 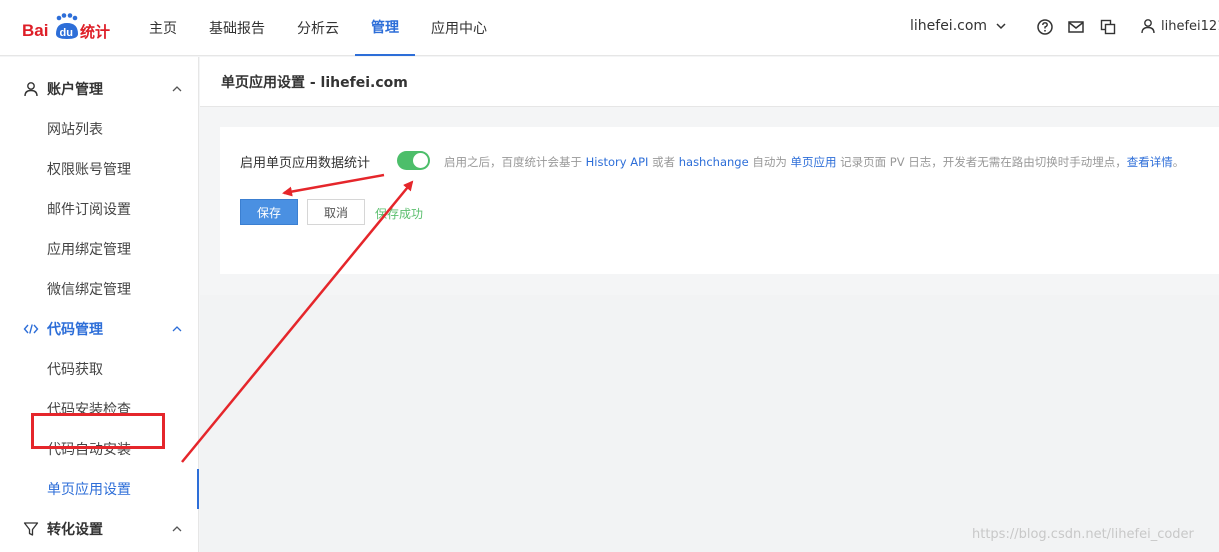 What do you see at coordinates (1076, 27) in the screenshot?
I see `mail-icon` at bounding box center [1076, 27].